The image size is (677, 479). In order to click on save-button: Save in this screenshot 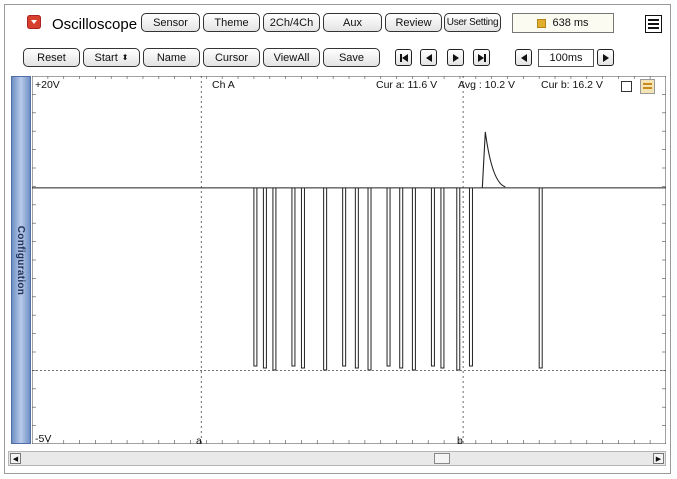, I will do `click(351, 57)`.